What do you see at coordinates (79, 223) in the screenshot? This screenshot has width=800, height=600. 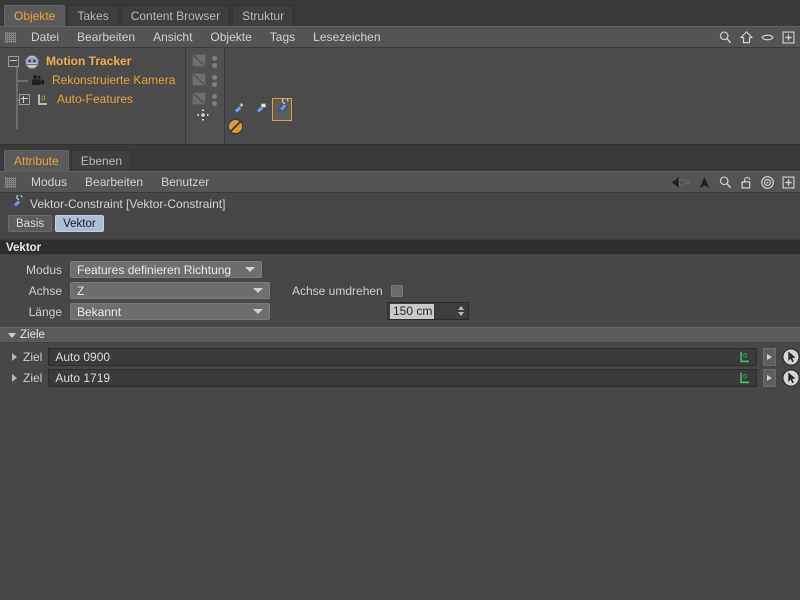 I see `param-tab-vektor: Vektor` at bounding box center [79, 223].